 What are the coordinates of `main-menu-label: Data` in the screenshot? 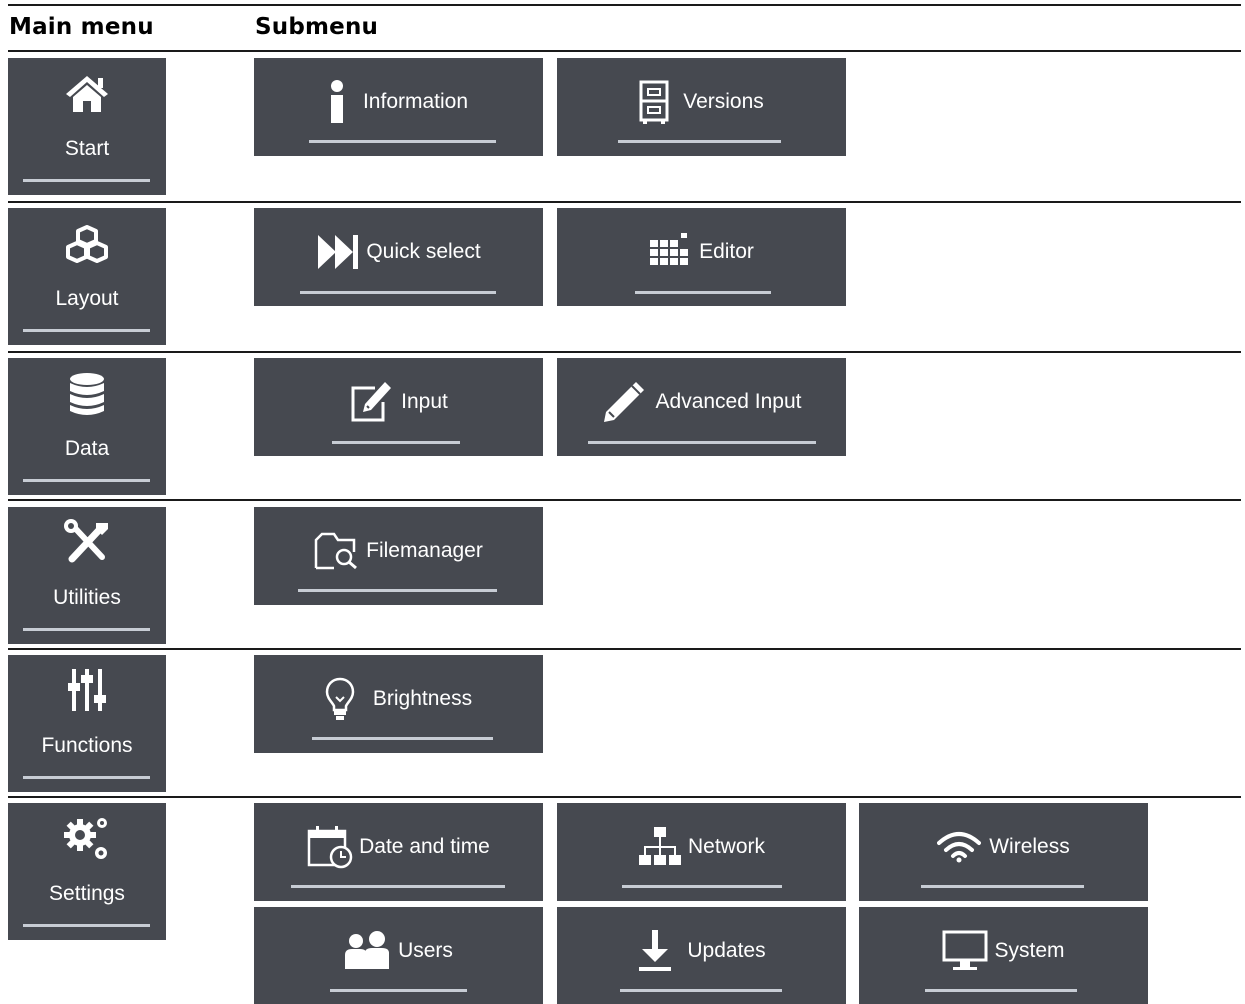 It's located at (87, 448).